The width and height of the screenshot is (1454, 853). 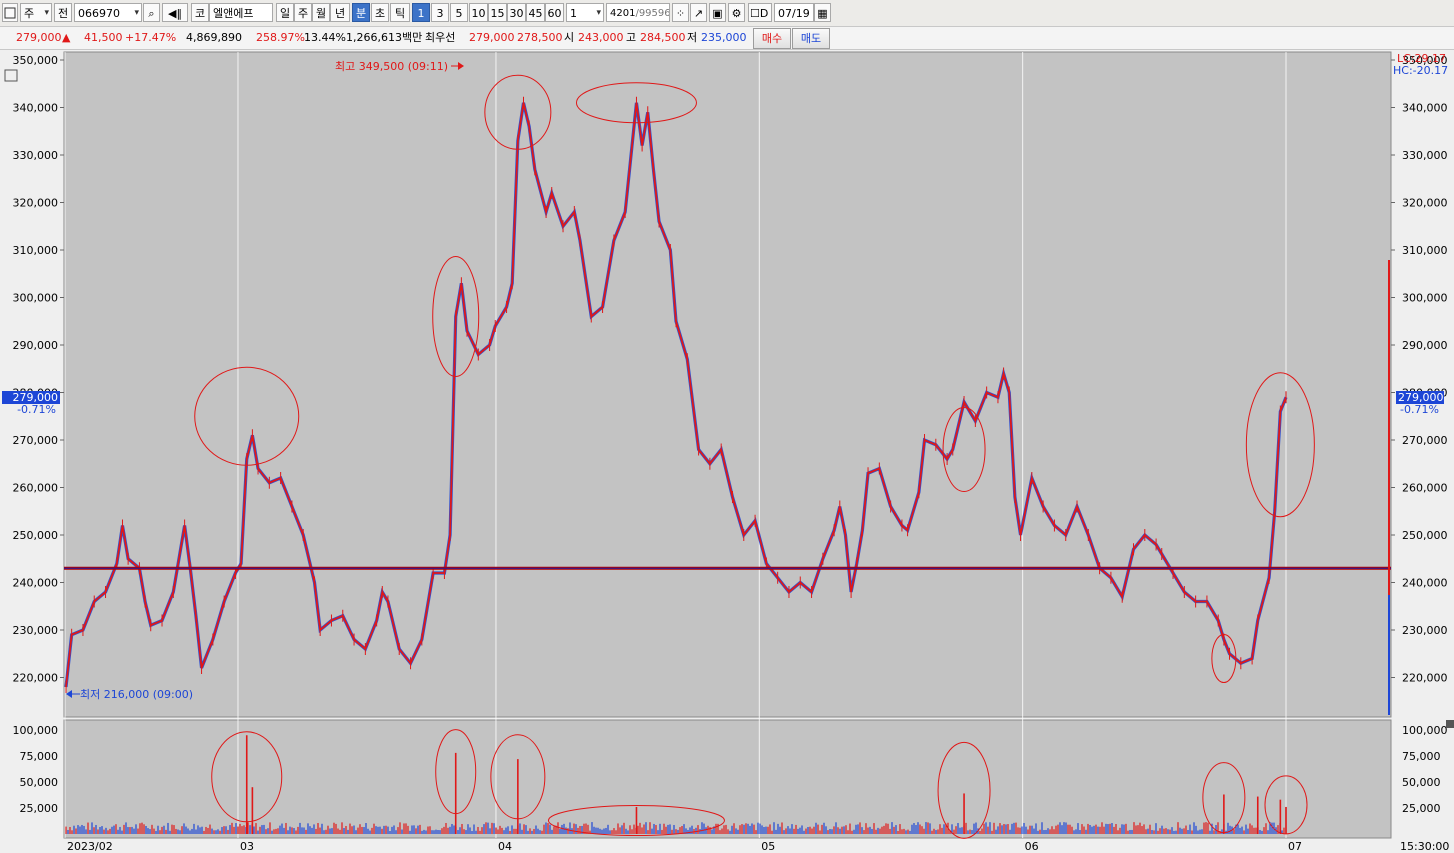 I want to click on volume-tick-label-right: 50,000, so click(x=1421, y=782).